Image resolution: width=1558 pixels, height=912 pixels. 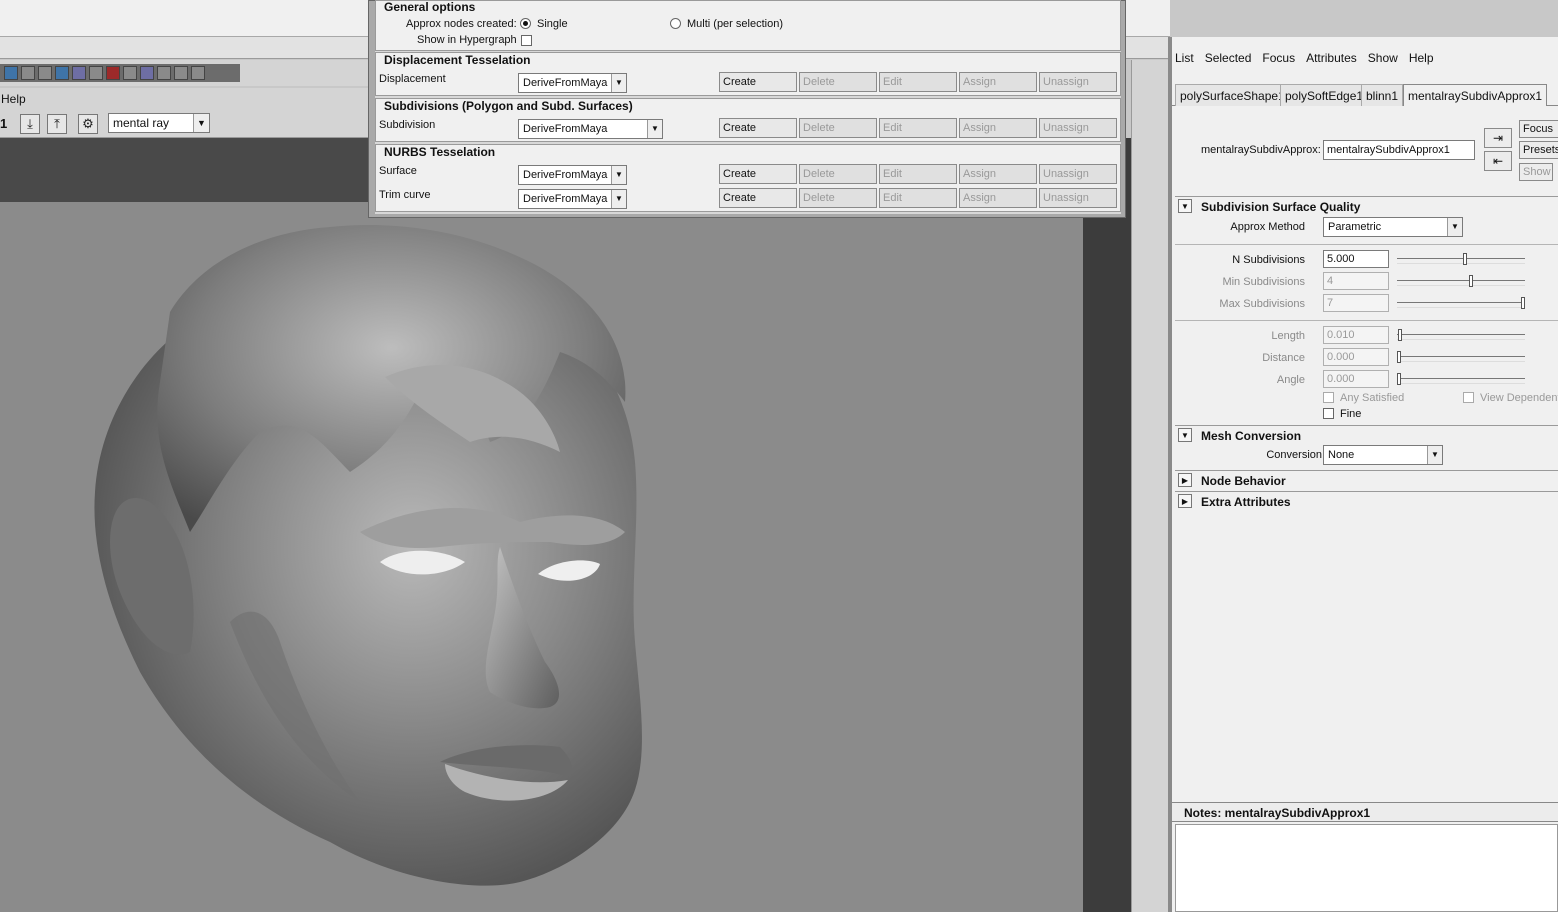 I want to click on multi-radio, so click(x=675, y=23).